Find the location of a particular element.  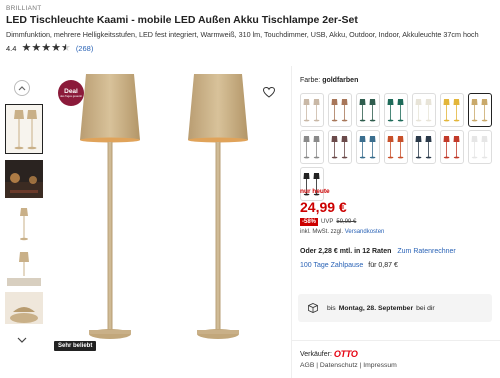

deal-of-the-day-badge: Deal des Tages gesenkt is located at coordinates (71, 93).